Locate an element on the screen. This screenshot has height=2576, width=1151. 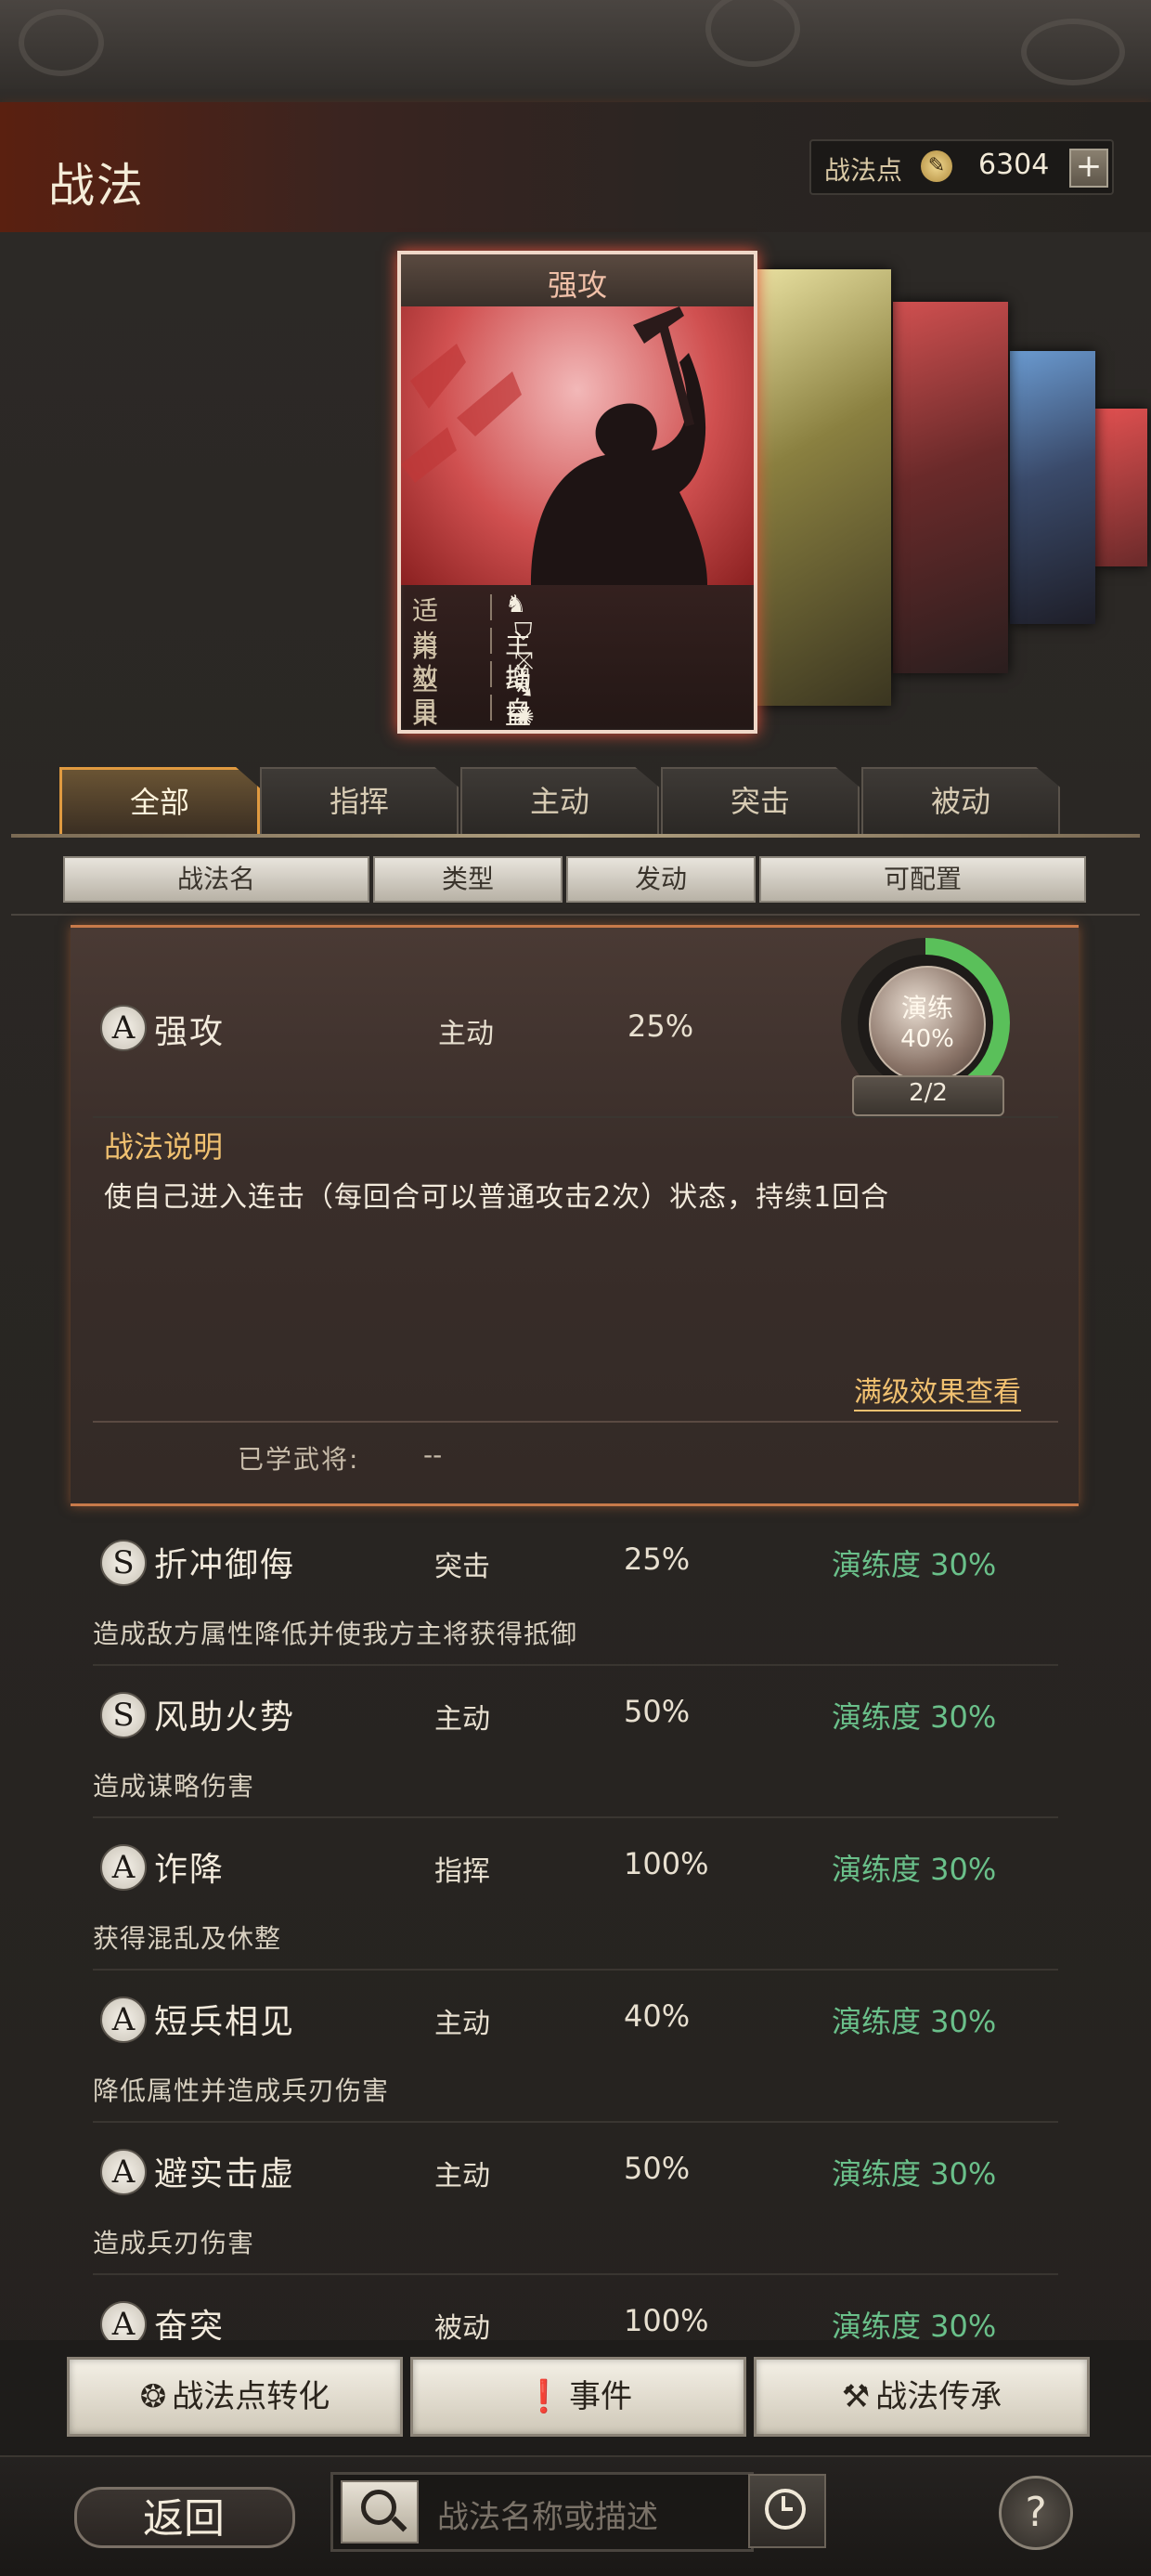
skill-name: 强攻 is located at coordinates (190, 1032).